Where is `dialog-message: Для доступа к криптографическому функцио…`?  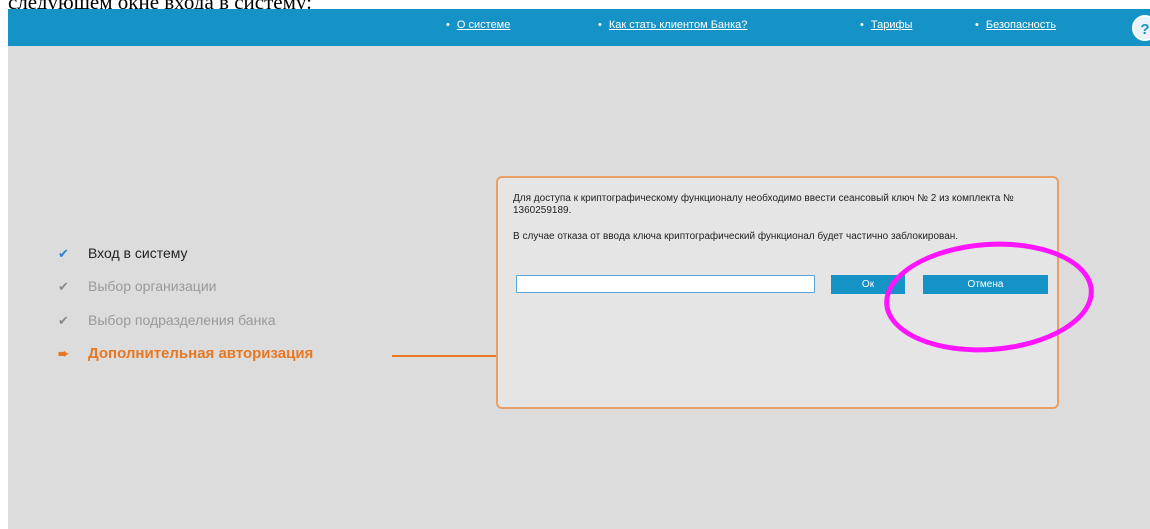 dialog-message: Для доступа к криптографическому функцио… is located at coordinates (763, 204).